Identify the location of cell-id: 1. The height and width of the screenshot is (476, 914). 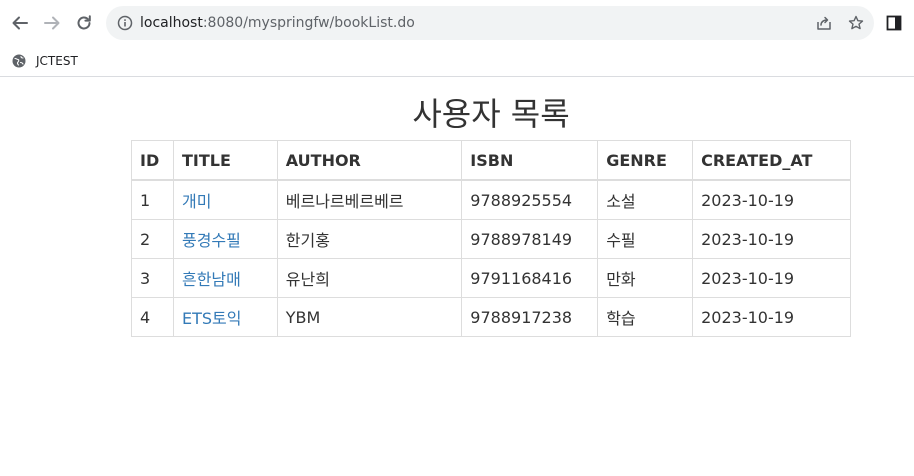
(152, 199).